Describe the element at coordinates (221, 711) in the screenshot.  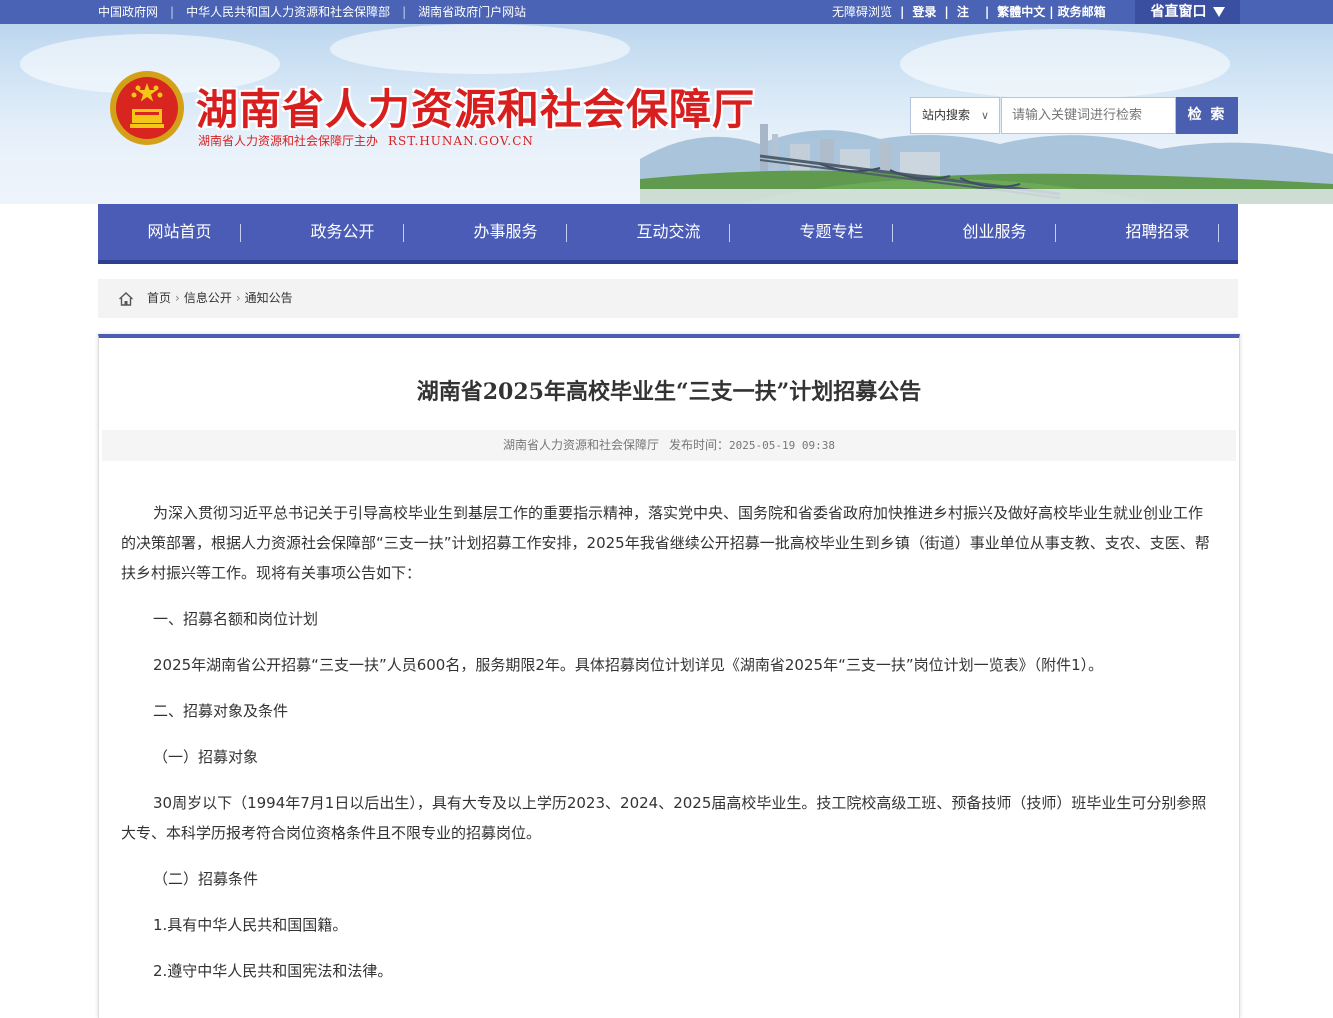
I see `section-heading: 二、招募对象及条件` at that location.